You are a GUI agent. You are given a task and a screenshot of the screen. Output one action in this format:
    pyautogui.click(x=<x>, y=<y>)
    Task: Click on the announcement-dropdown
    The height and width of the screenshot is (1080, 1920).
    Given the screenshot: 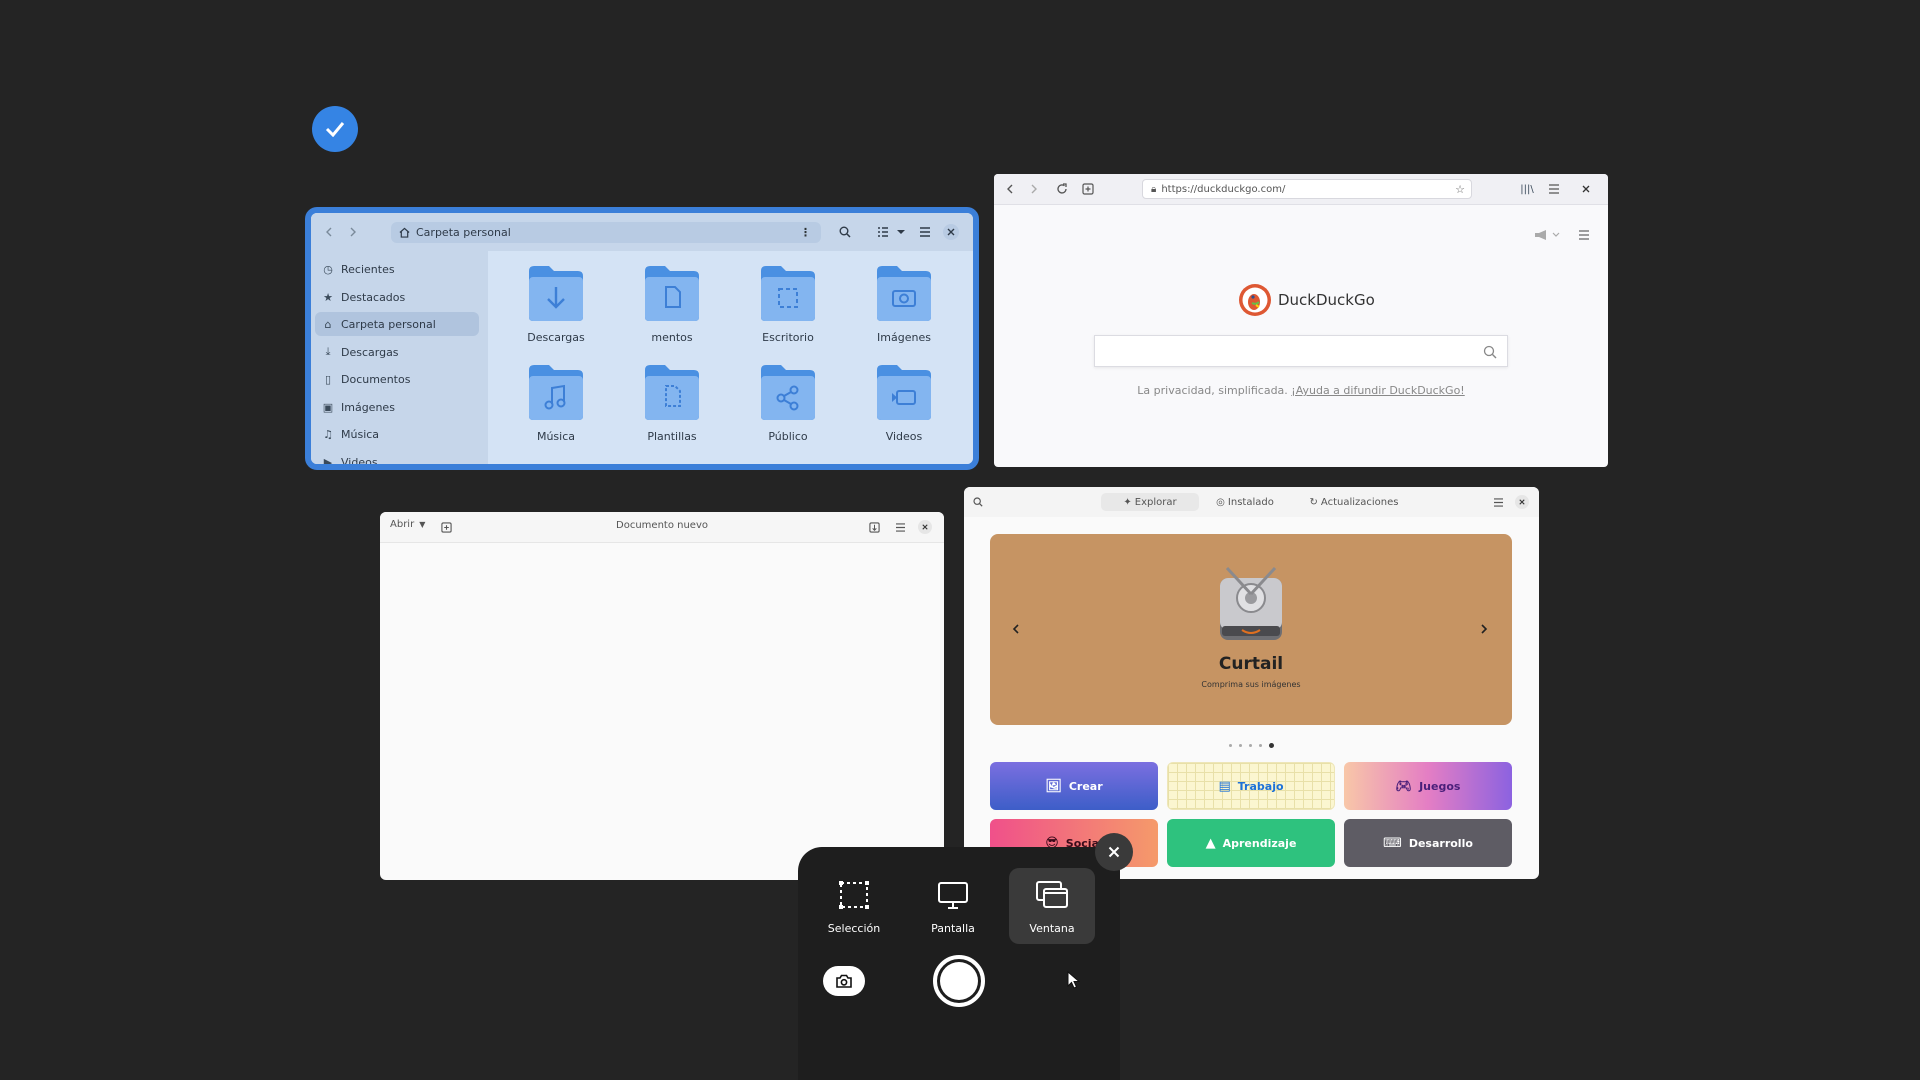 What is the action you would take?
    pyautogui.click(x=1548, y=235)
    